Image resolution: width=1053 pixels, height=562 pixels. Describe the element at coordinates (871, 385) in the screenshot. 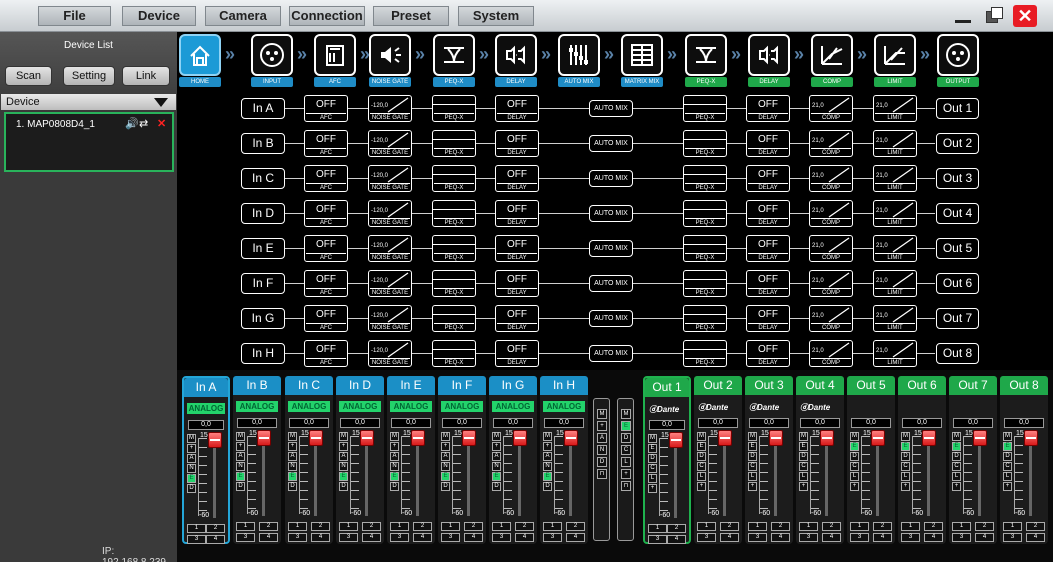

I see `output-strip-name: Out 5` at that location.